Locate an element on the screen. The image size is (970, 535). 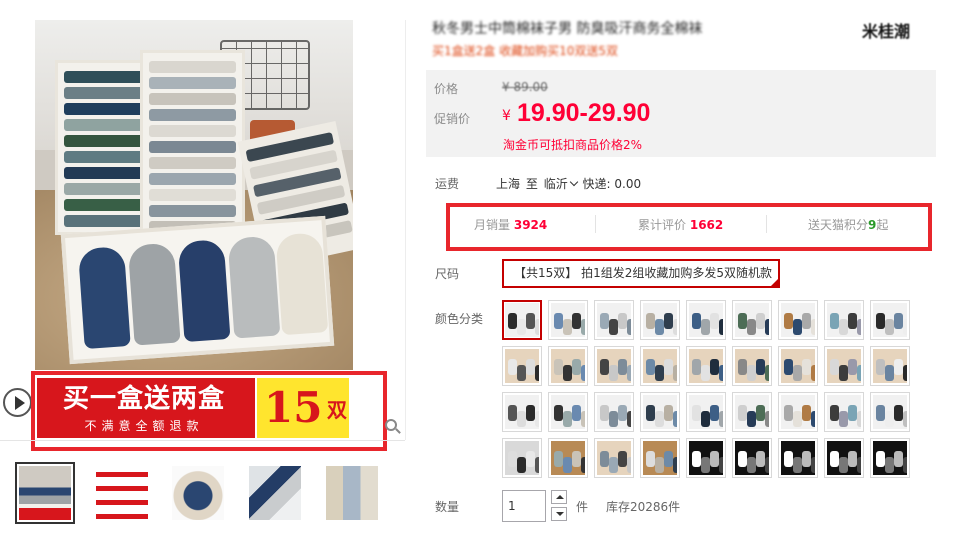
gallery-divider is located at coordinates (202, 440).